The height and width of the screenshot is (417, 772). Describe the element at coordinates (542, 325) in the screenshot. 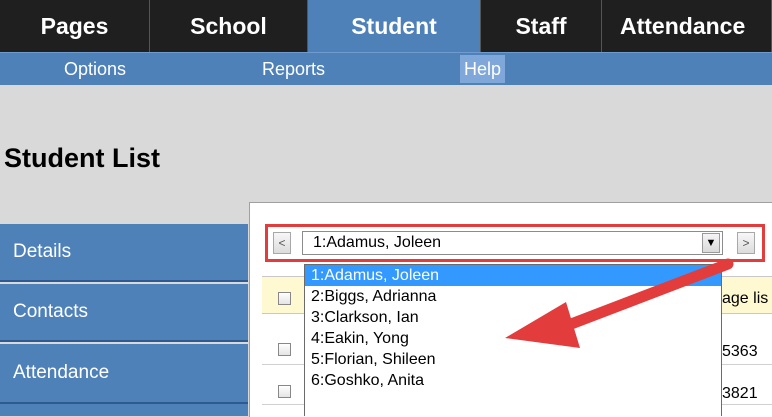

I see `arrow-head` at that location.